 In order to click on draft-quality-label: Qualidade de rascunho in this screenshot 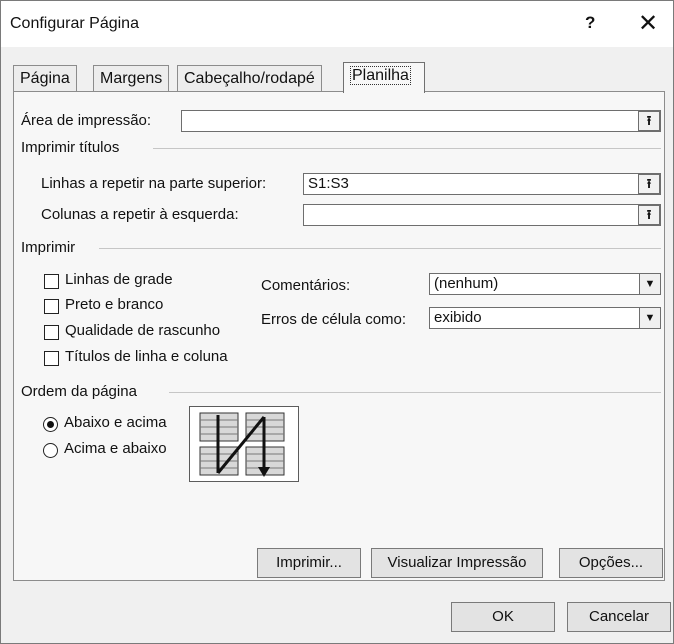, I will do `click(143, 330)`.